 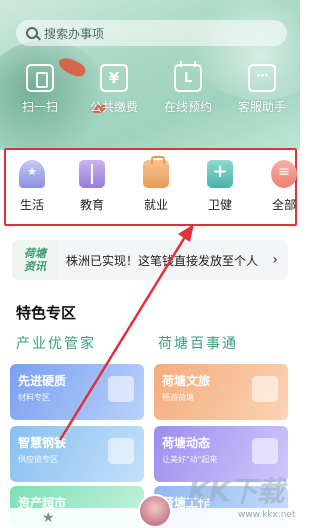 I want to click on search-bar: 搜索办事项, so click(x=151, y=33).